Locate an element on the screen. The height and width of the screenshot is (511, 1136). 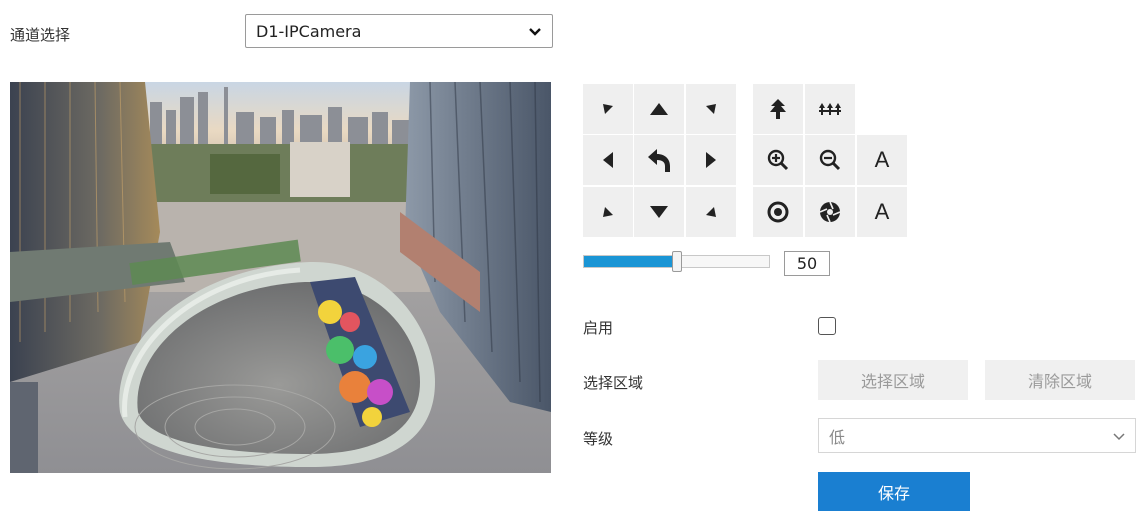
arrow-down-left-icon is located at coordinates (608, 212).